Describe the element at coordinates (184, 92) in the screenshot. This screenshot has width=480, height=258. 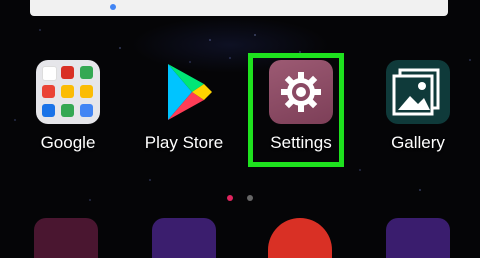
I see `play-store-icon` at that location.